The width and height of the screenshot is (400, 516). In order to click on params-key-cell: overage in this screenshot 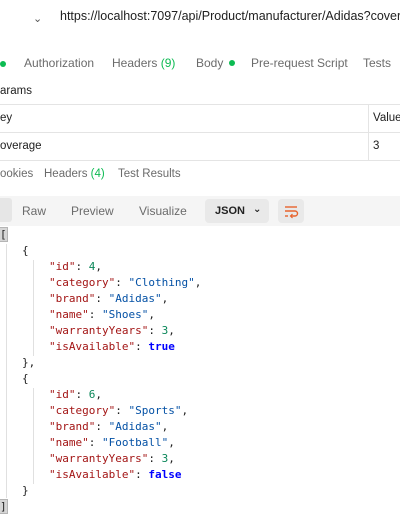, I will do `click(21, 146)`.